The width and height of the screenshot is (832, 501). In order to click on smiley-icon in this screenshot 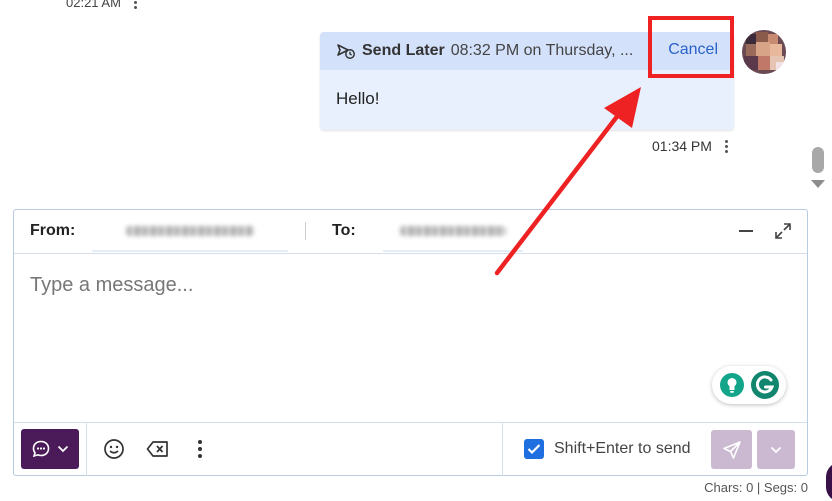, I will do `click(114, 449)`.